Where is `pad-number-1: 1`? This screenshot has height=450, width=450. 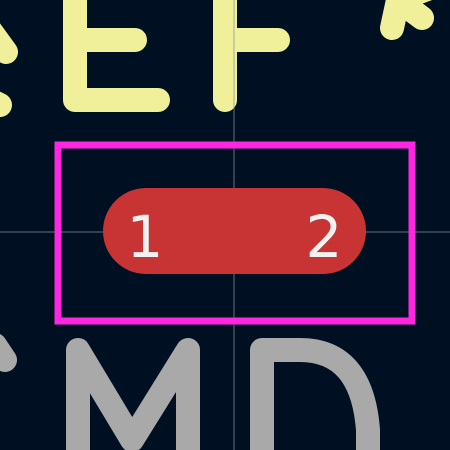 pad-number-1: 1 is located at coordinates (145, 237).